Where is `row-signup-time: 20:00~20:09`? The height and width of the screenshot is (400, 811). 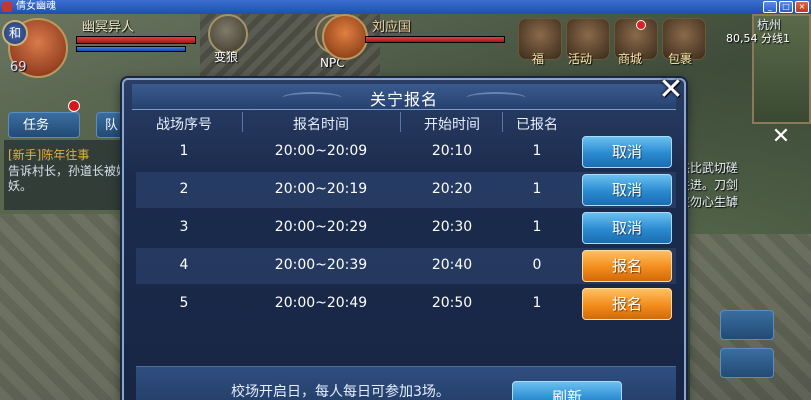 row-signup-time: 20:00~20:09 is located at coordinates (321, 151).